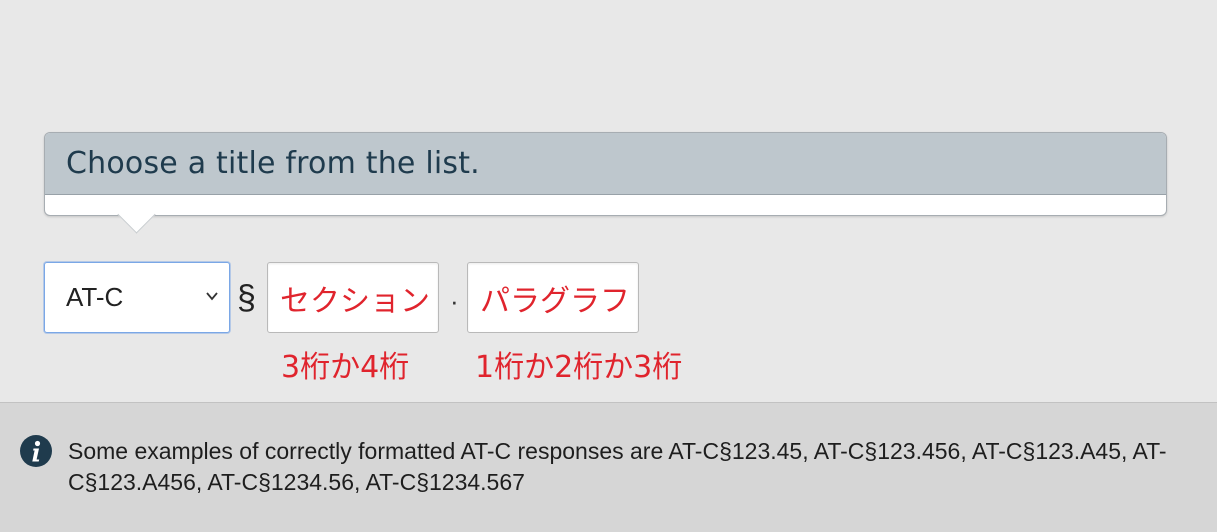  Describe the element at coordinates (605, 164) in the screenshot. I see `tooltip-message: Choose a title from the list.` at that location.